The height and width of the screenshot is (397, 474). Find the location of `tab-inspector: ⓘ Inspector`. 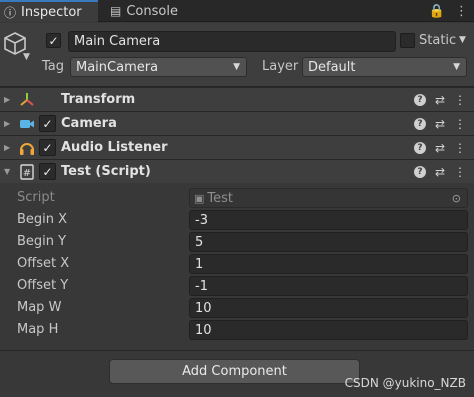

tab-inspector: ⓘ Inspector is located at coordinates (49, 11).